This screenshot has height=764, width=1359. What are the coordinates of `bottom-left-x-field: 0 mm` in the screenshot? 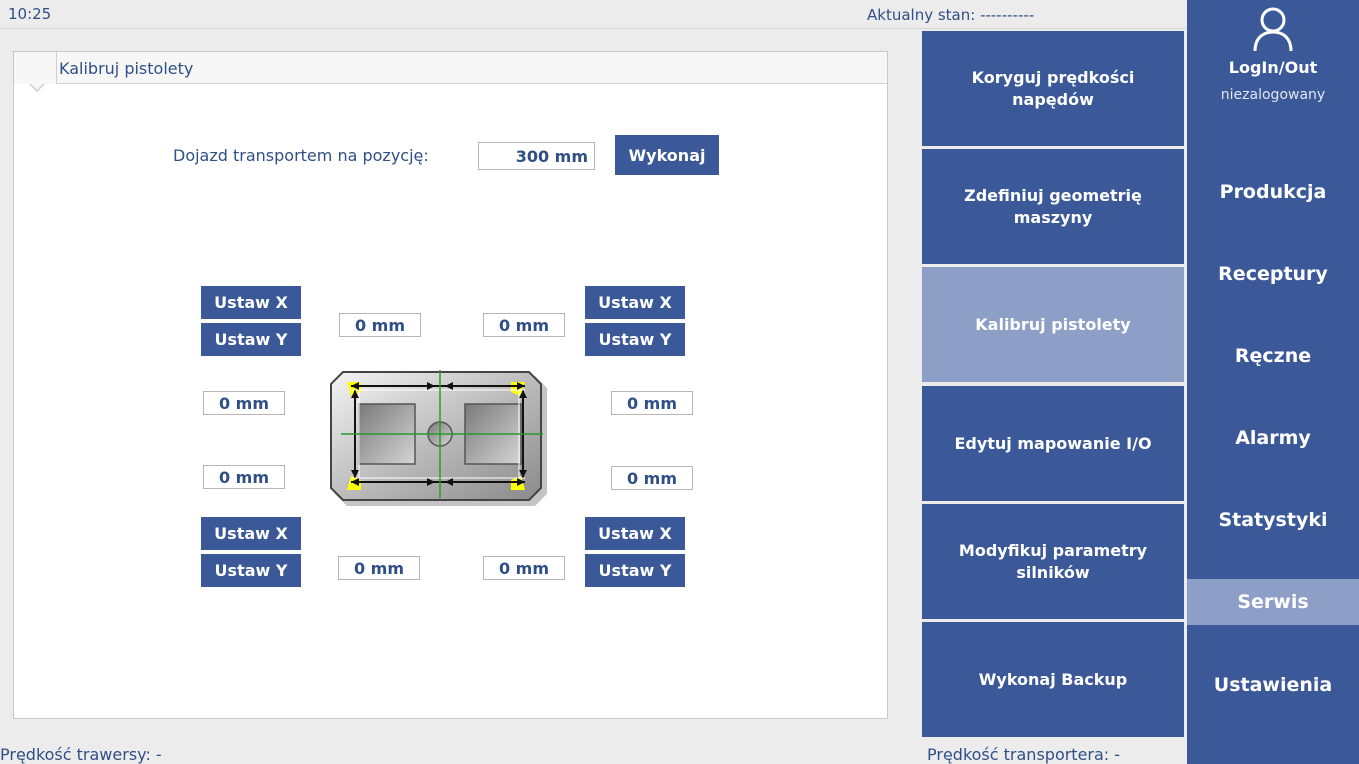 It's located at (379, 568).